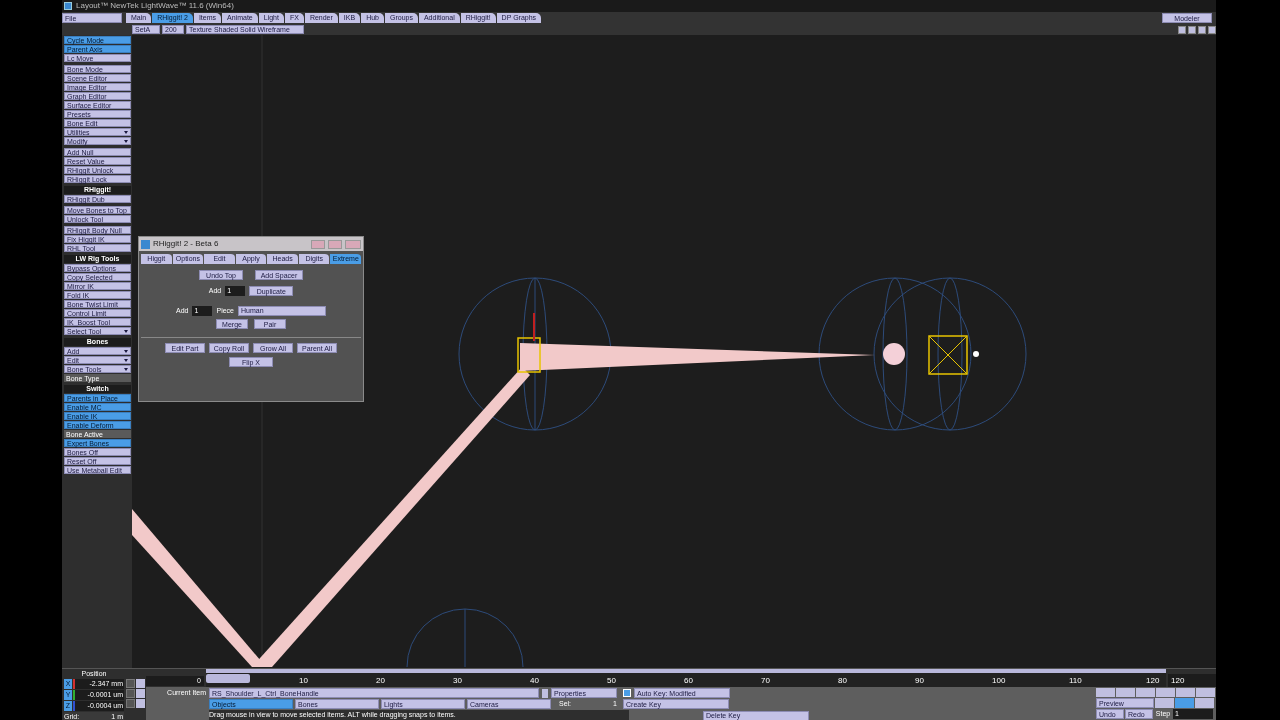 The width and height of the screenshot is (1280, 720). I want to click on timeline-ruler: 10 20 30 40 50 60 70 80 90 100 110 120, so click(686, 678).